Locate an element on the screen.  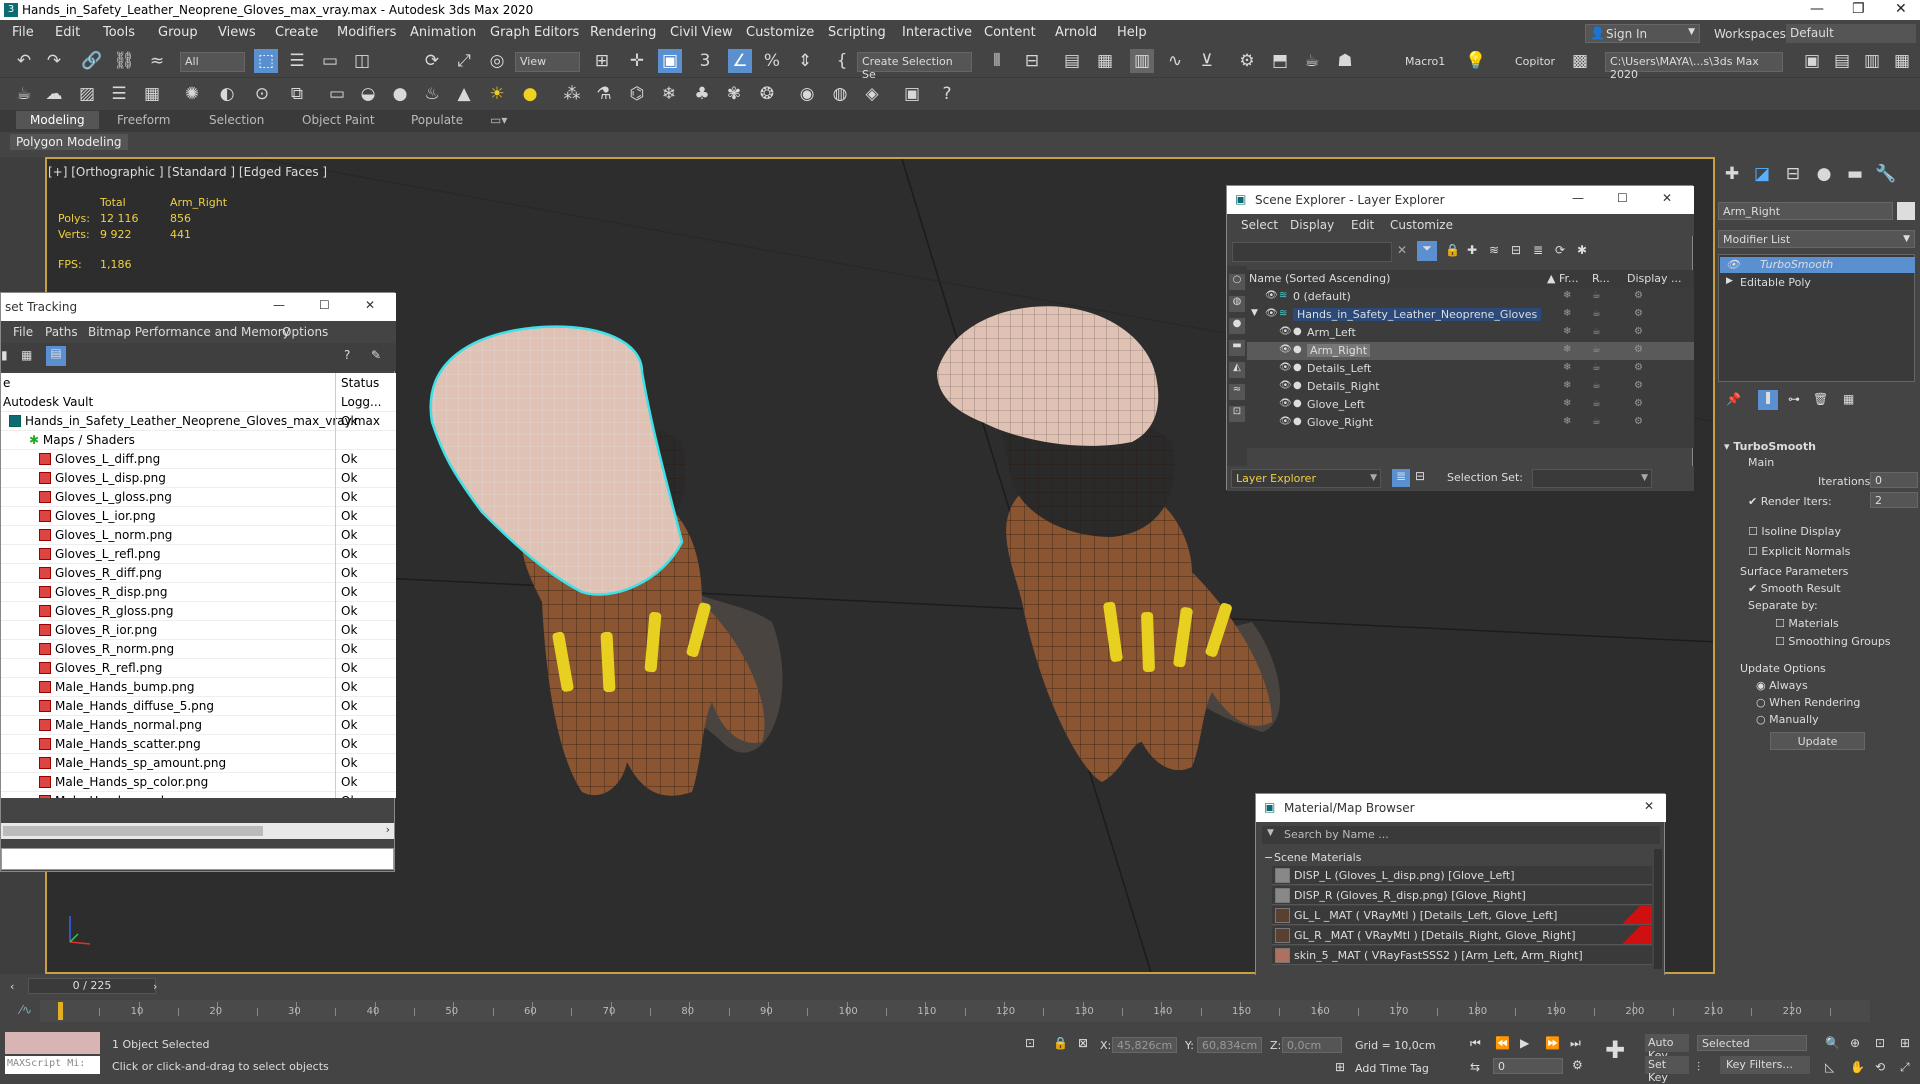
viewport-layout4-icon: ▦ is located at coordinates (1902, 61).